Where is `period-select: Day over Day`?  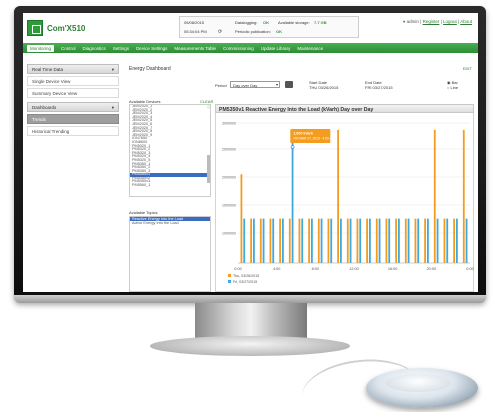 period-select: Day over Day is located at coordinates (255, 84).